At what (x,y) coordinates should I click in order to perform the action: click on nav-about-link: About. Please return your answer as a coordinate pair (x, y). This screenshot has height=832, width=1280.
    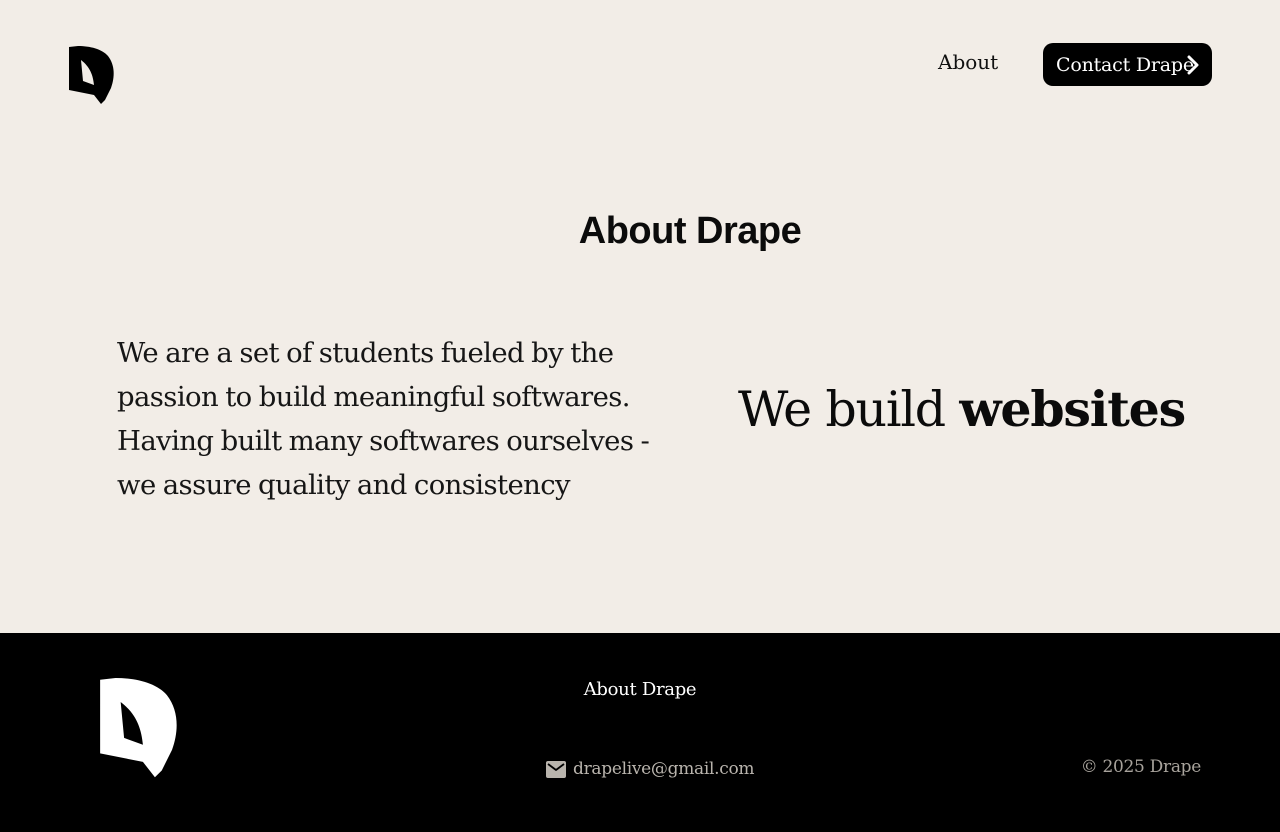
    Looking at the image, I should click on (968, 62).